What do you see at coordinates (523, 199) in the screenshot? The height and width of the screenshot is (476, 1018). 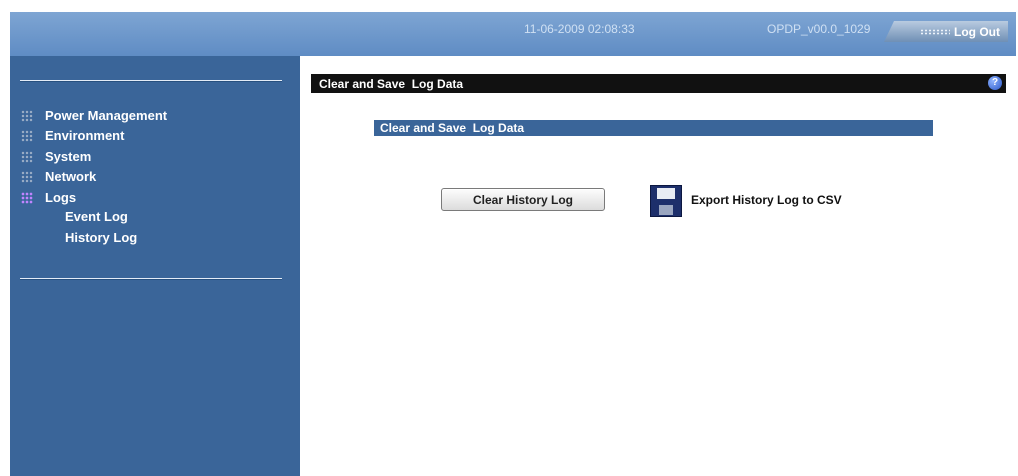 I see `clear-history-log-button: Clear History Log` at bounding box center [523, 199].